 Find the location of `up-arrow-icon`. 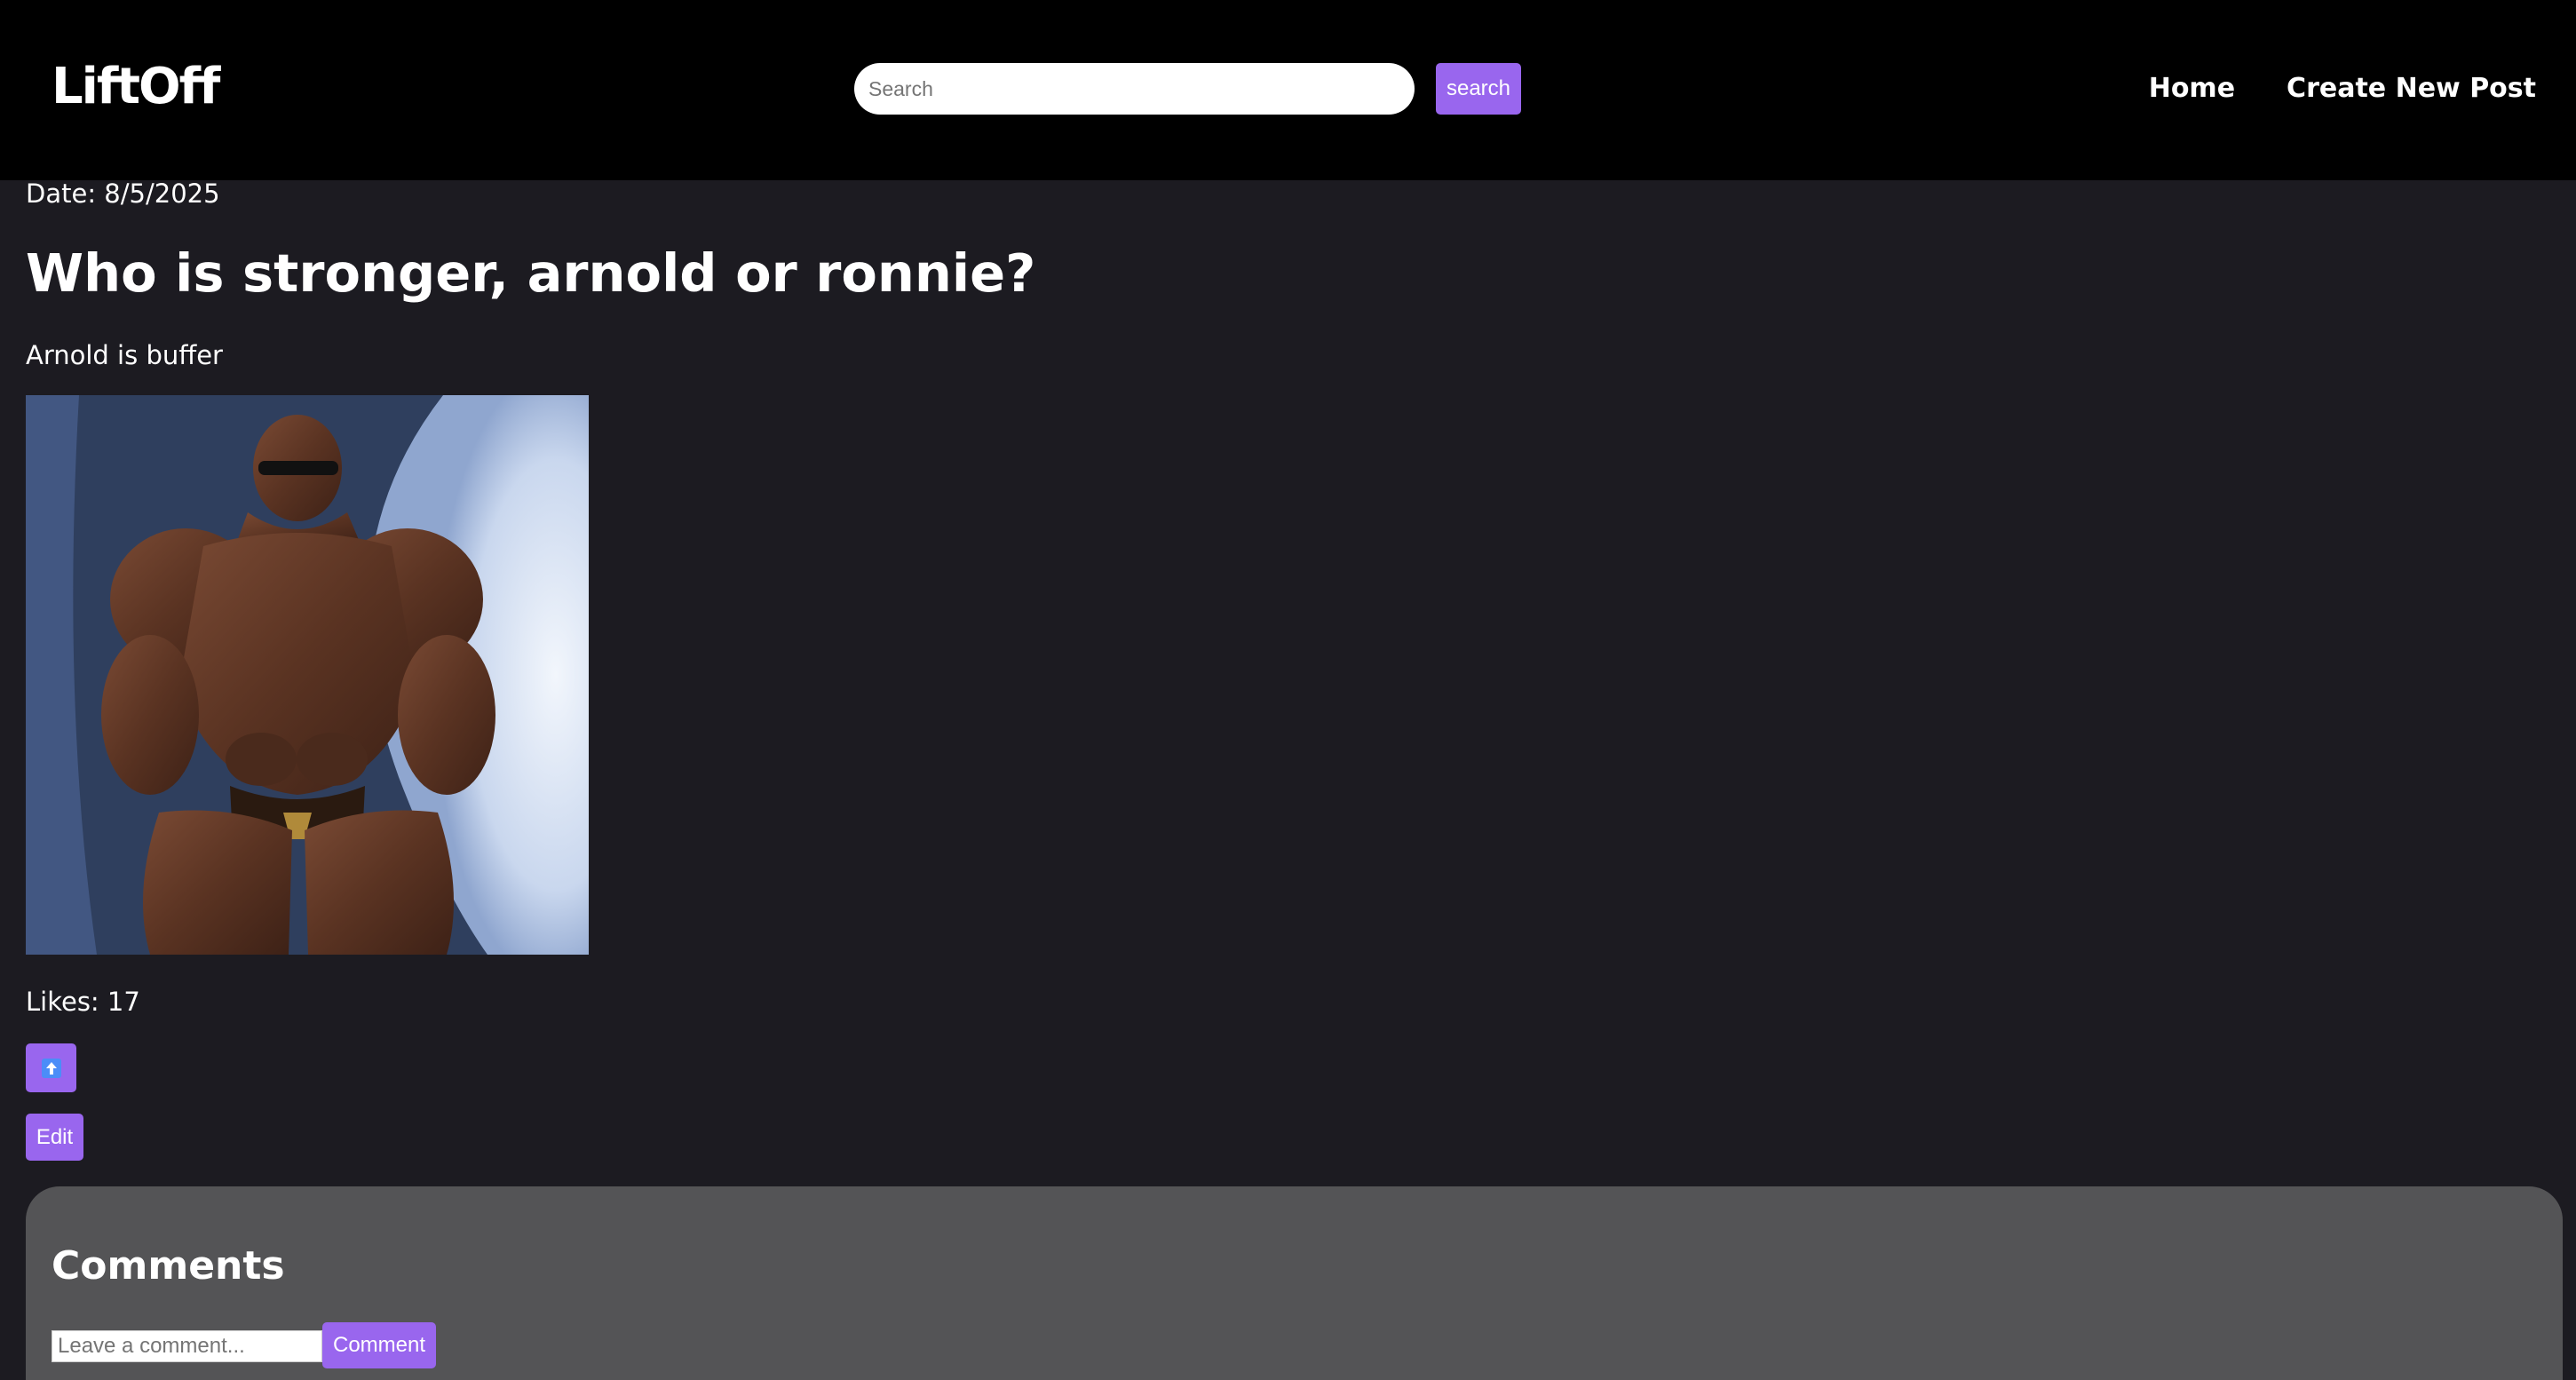

up-arrow-icon is located at coordinates (51, 1068).